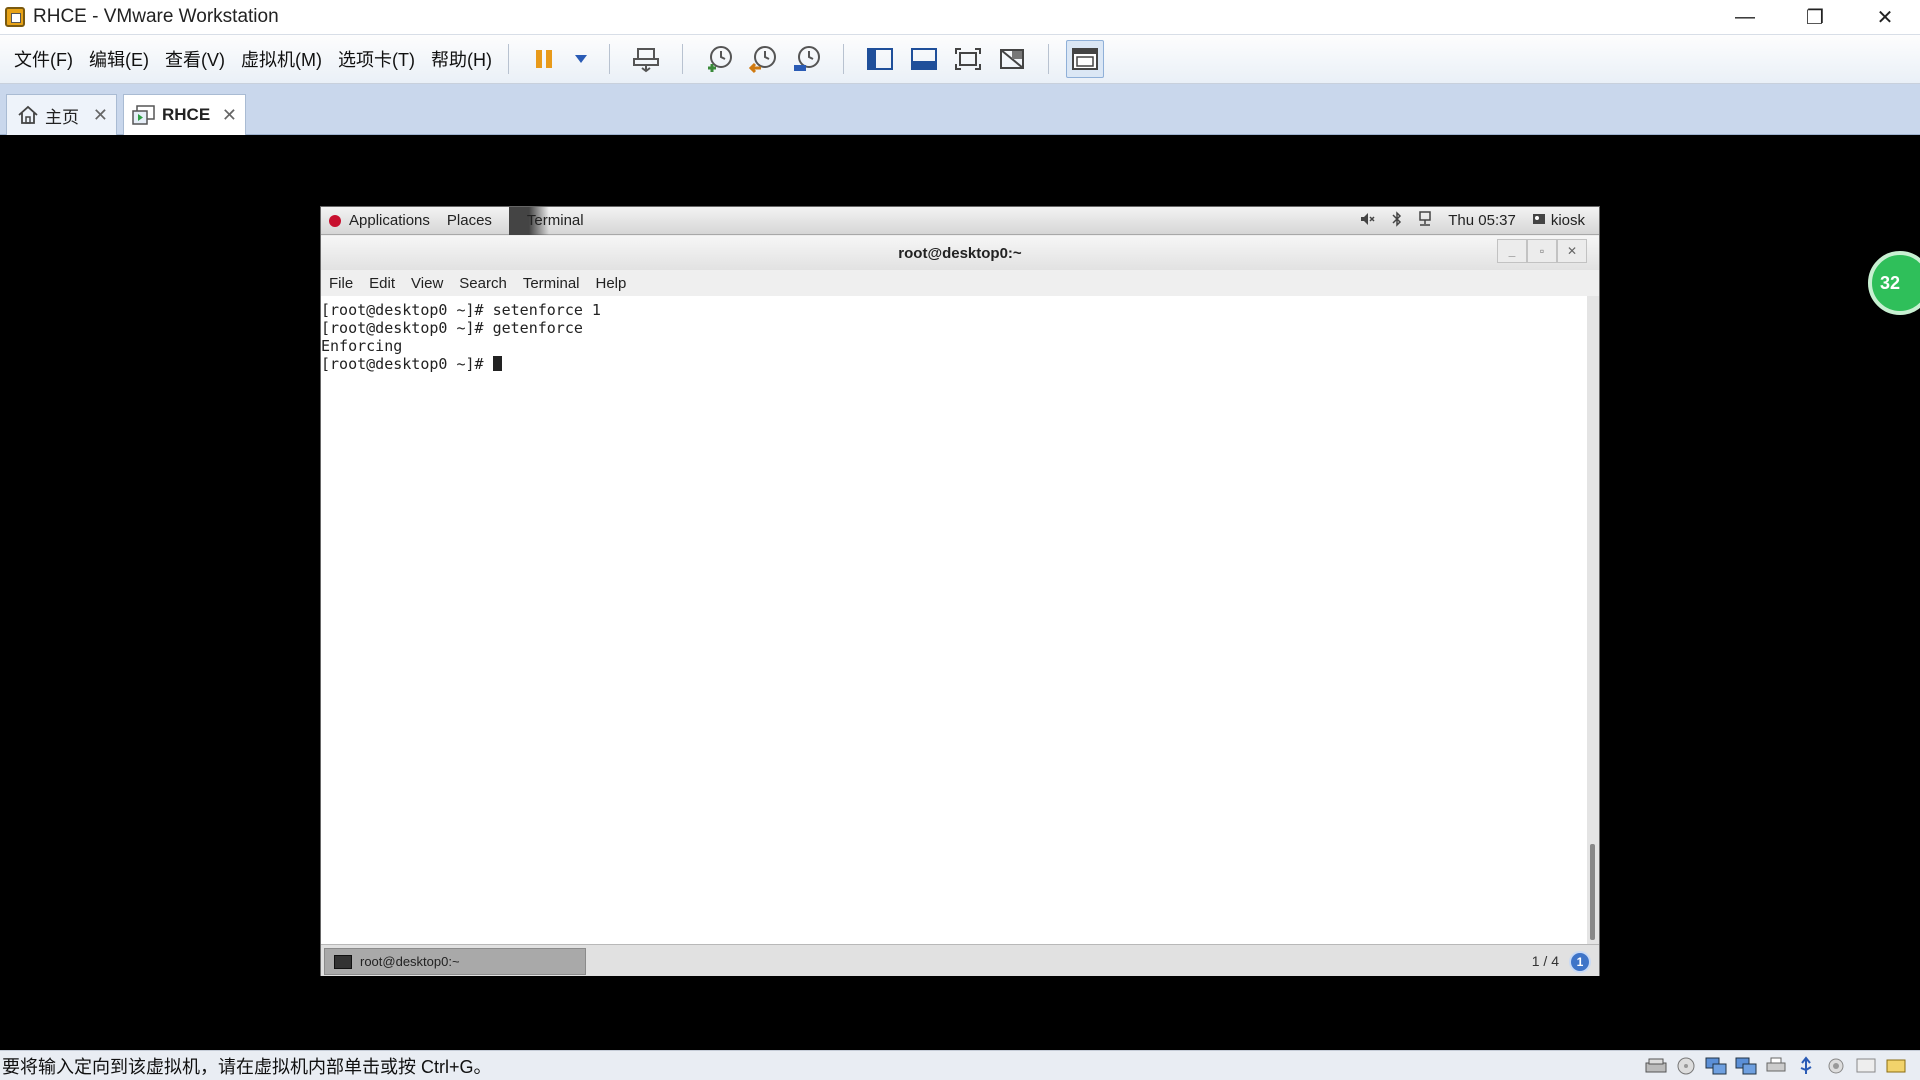 The image size is (1920, 1080). I want to click on terminal-minimize-icon: _, so click(1512, 251).